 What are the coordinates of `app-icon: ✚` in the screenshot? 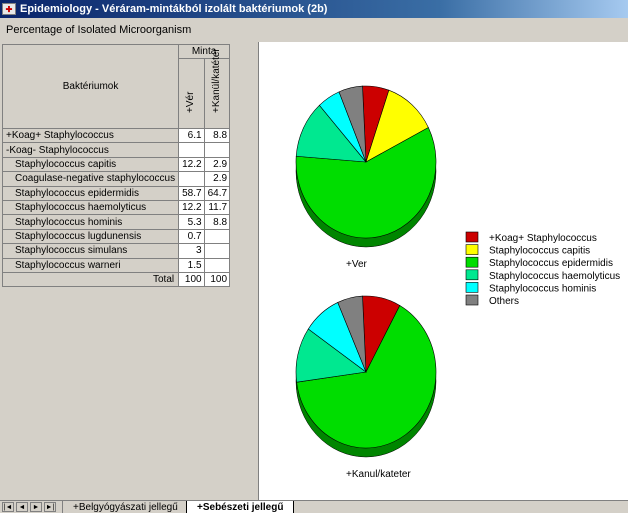 It's located at (9, 9).